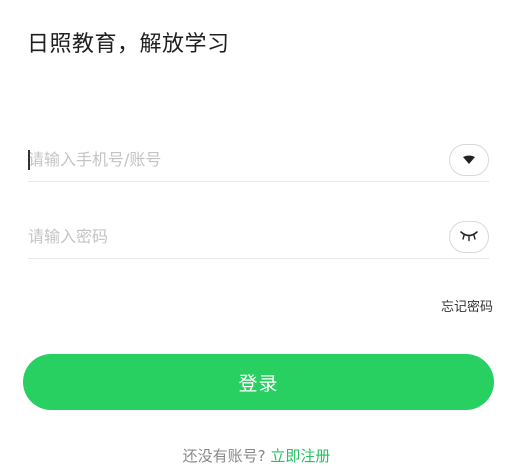 This screenshot has width=513, height=474. I want to click on forgot-password-link: 忘记密码, so click(467, 305).